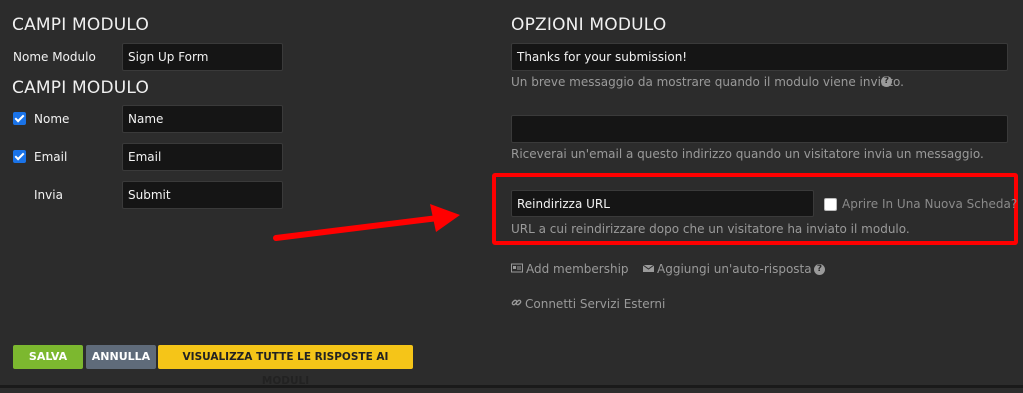  I want to click on field-email-label: Email, so click(51, 157).